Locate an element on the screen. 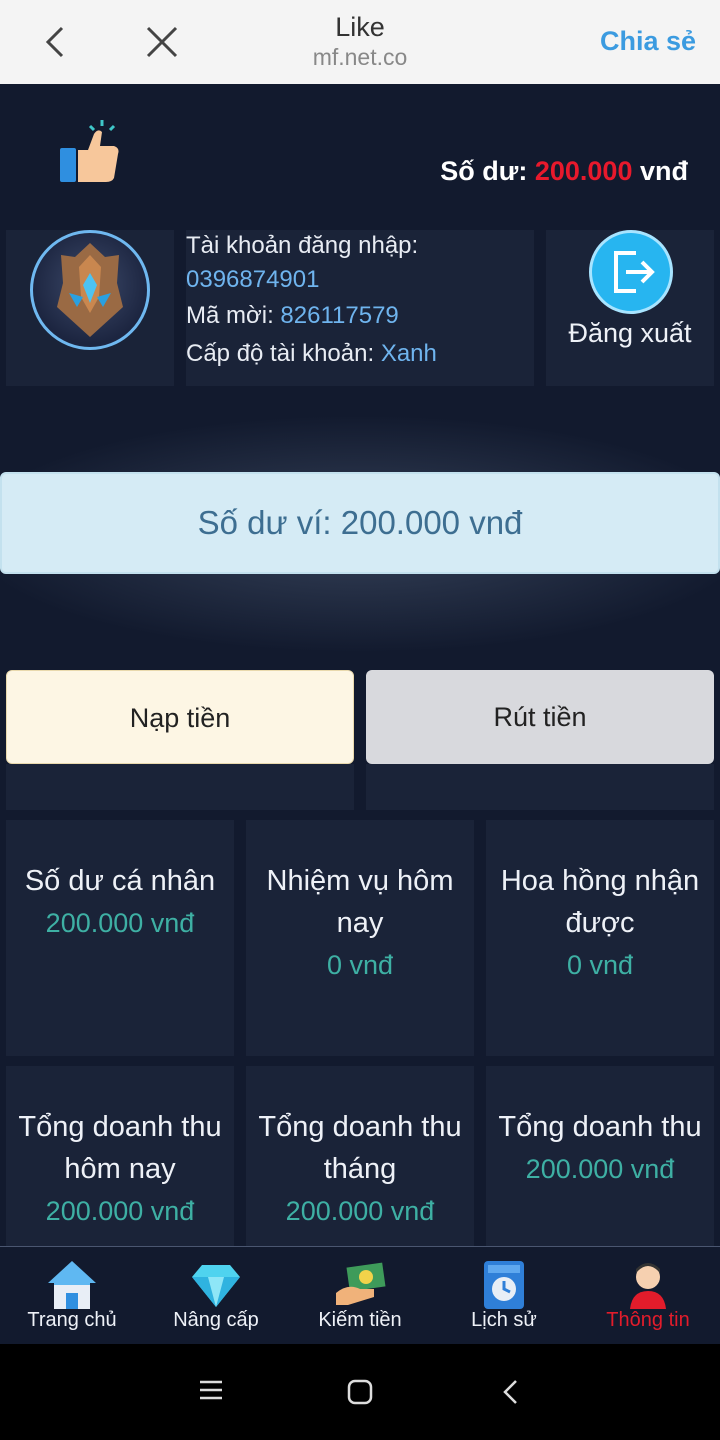 The image size is (720, 1440). withdraw-underlay is located at coordinates (540, 787).